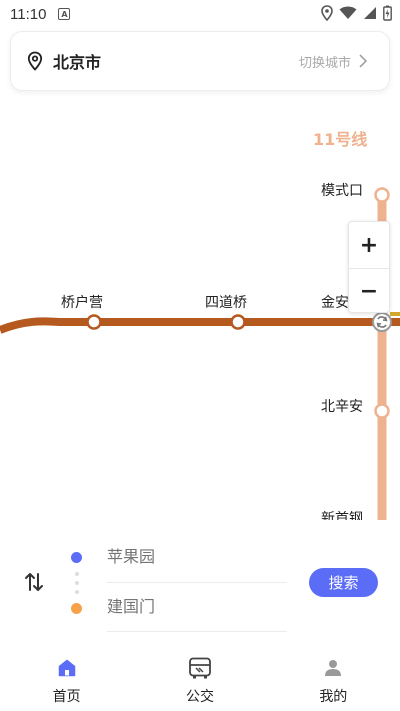  What do you see at coordinates (226, 302) in the screenshot?
I see `station-sidaoqiao-label: 四道桥` at bounding box center [226, 302].